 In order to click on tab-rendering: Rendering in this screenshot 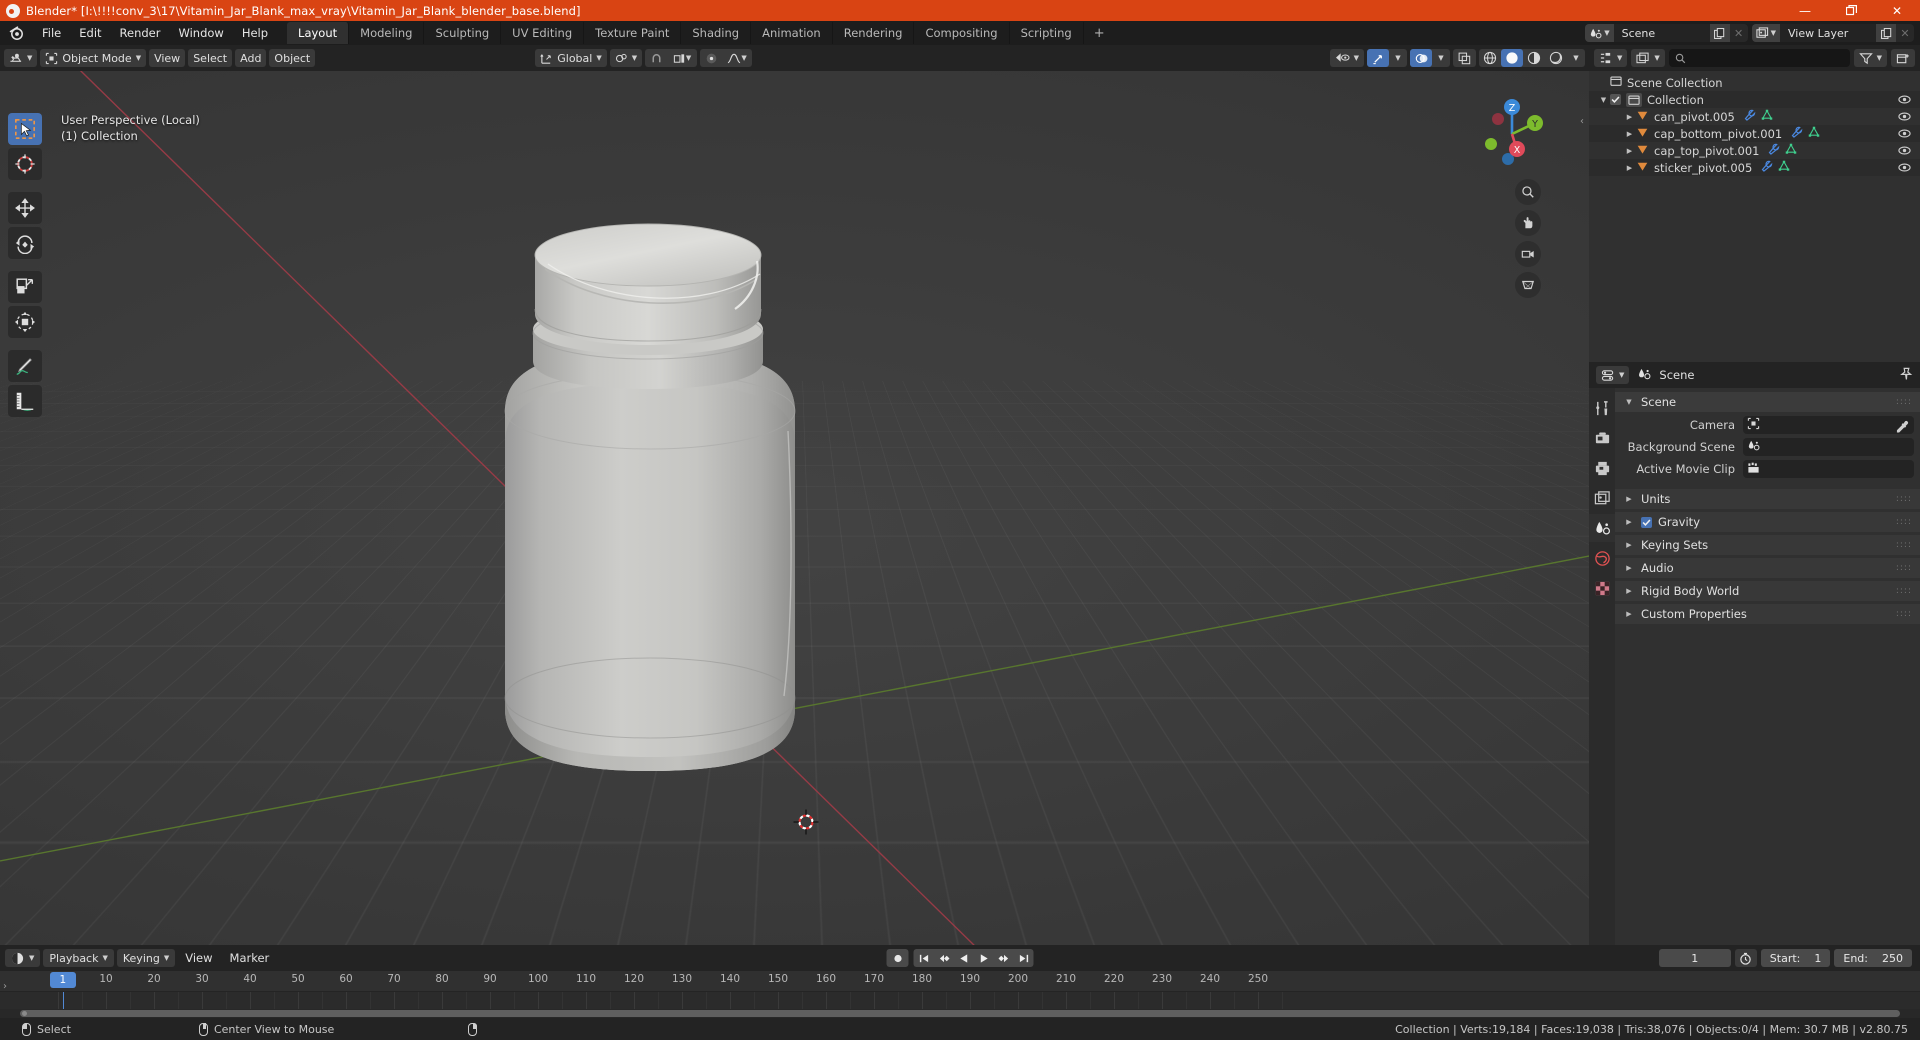, I will do `click(874, 33)`.